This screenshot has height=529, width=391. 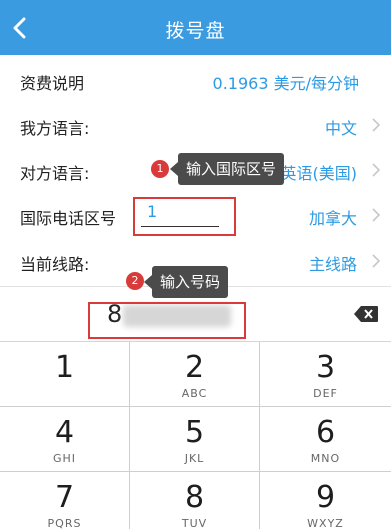 What do you see at coordinates (194, 432) in the screenshot?
I see `key-digit: 5` at bounding box center [194, 432].